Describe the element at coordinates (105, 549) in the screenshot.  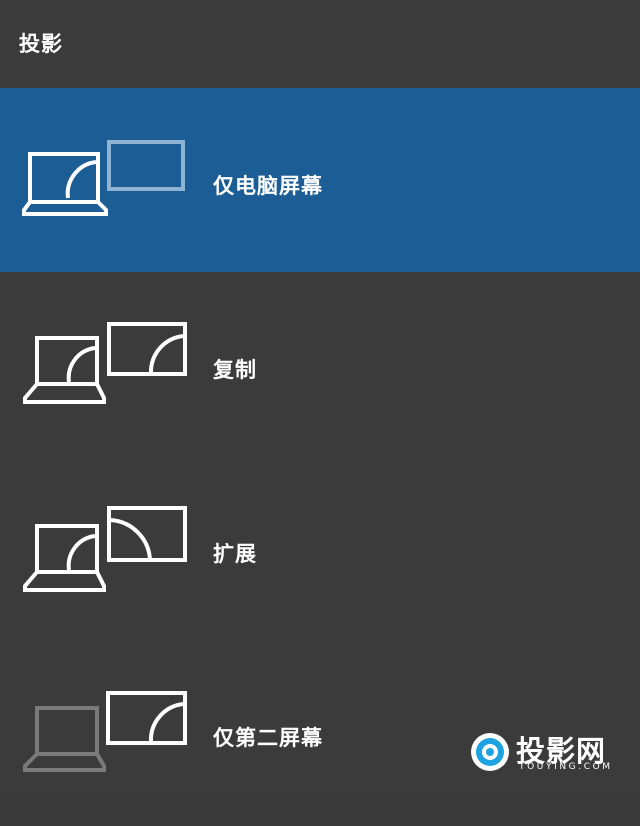
I see `extend-icon` at that location.